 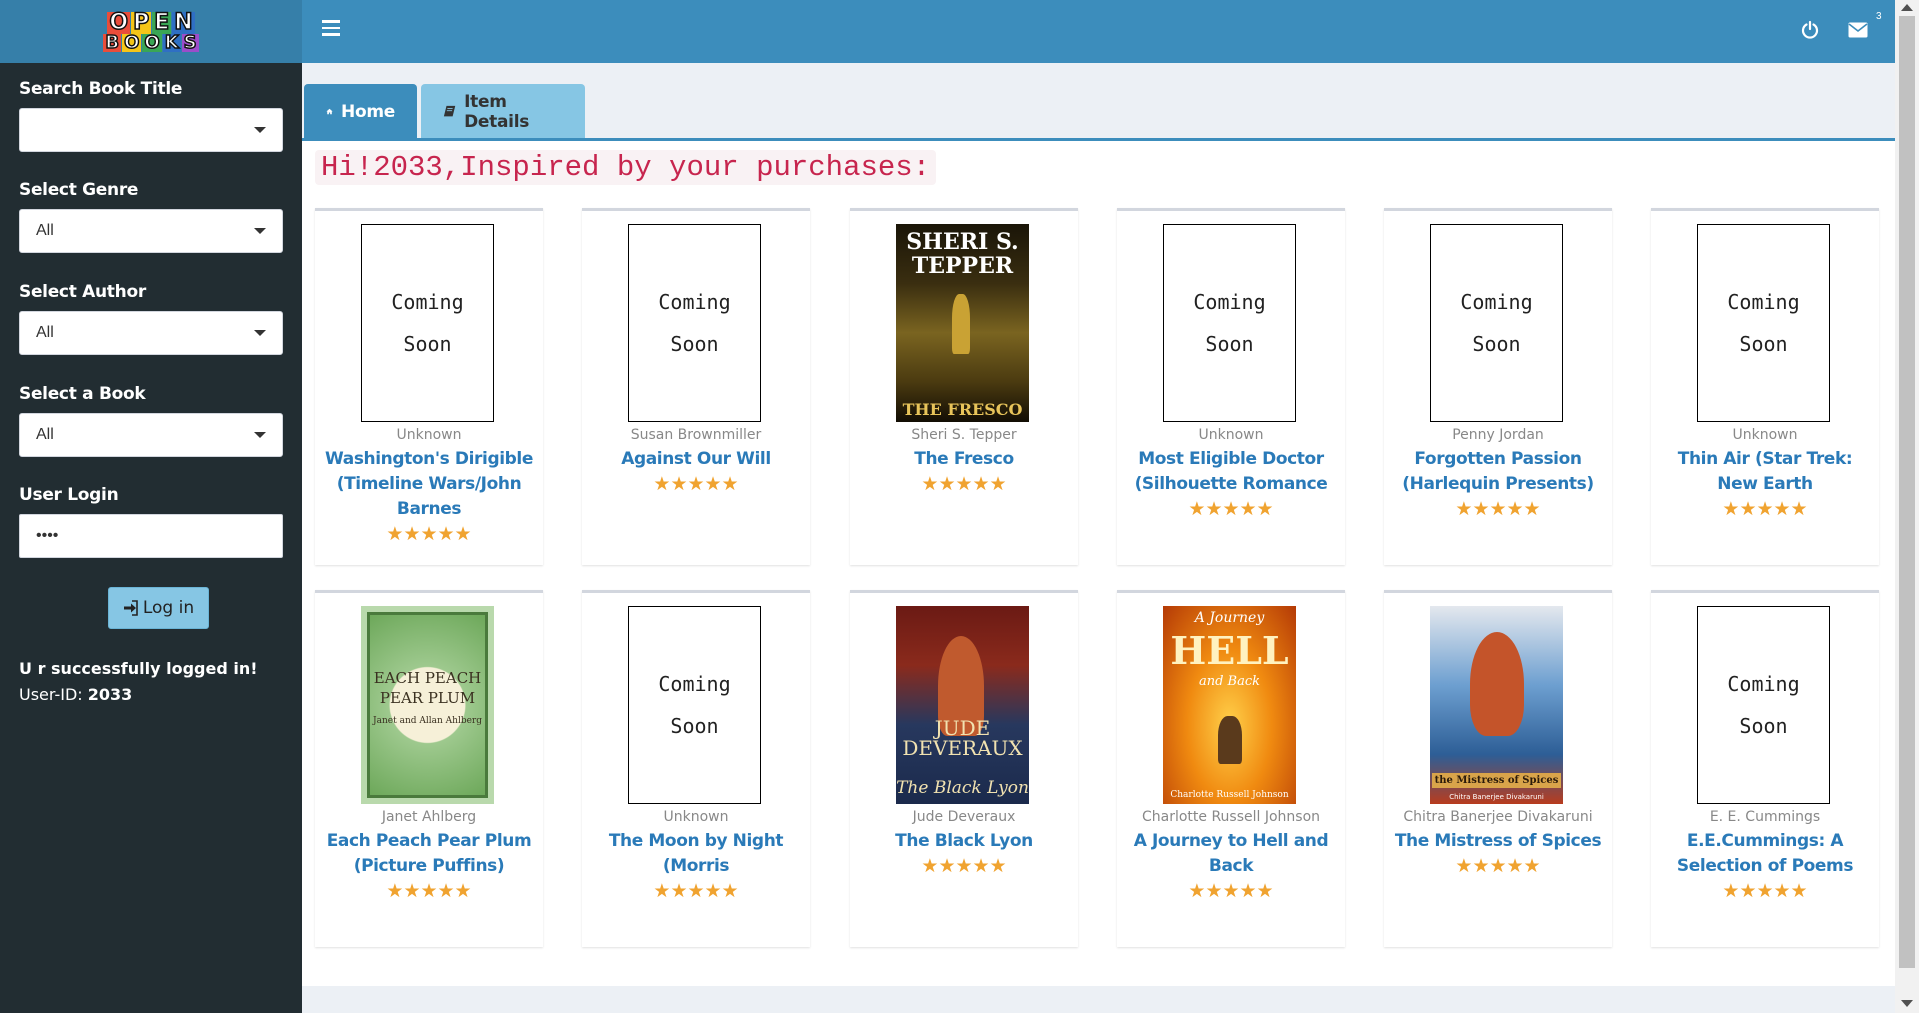 What do you see at coordinates (1098, 31) in the screenshot?
I see `top-navbar: 3` at bounding box center [1098, 31].